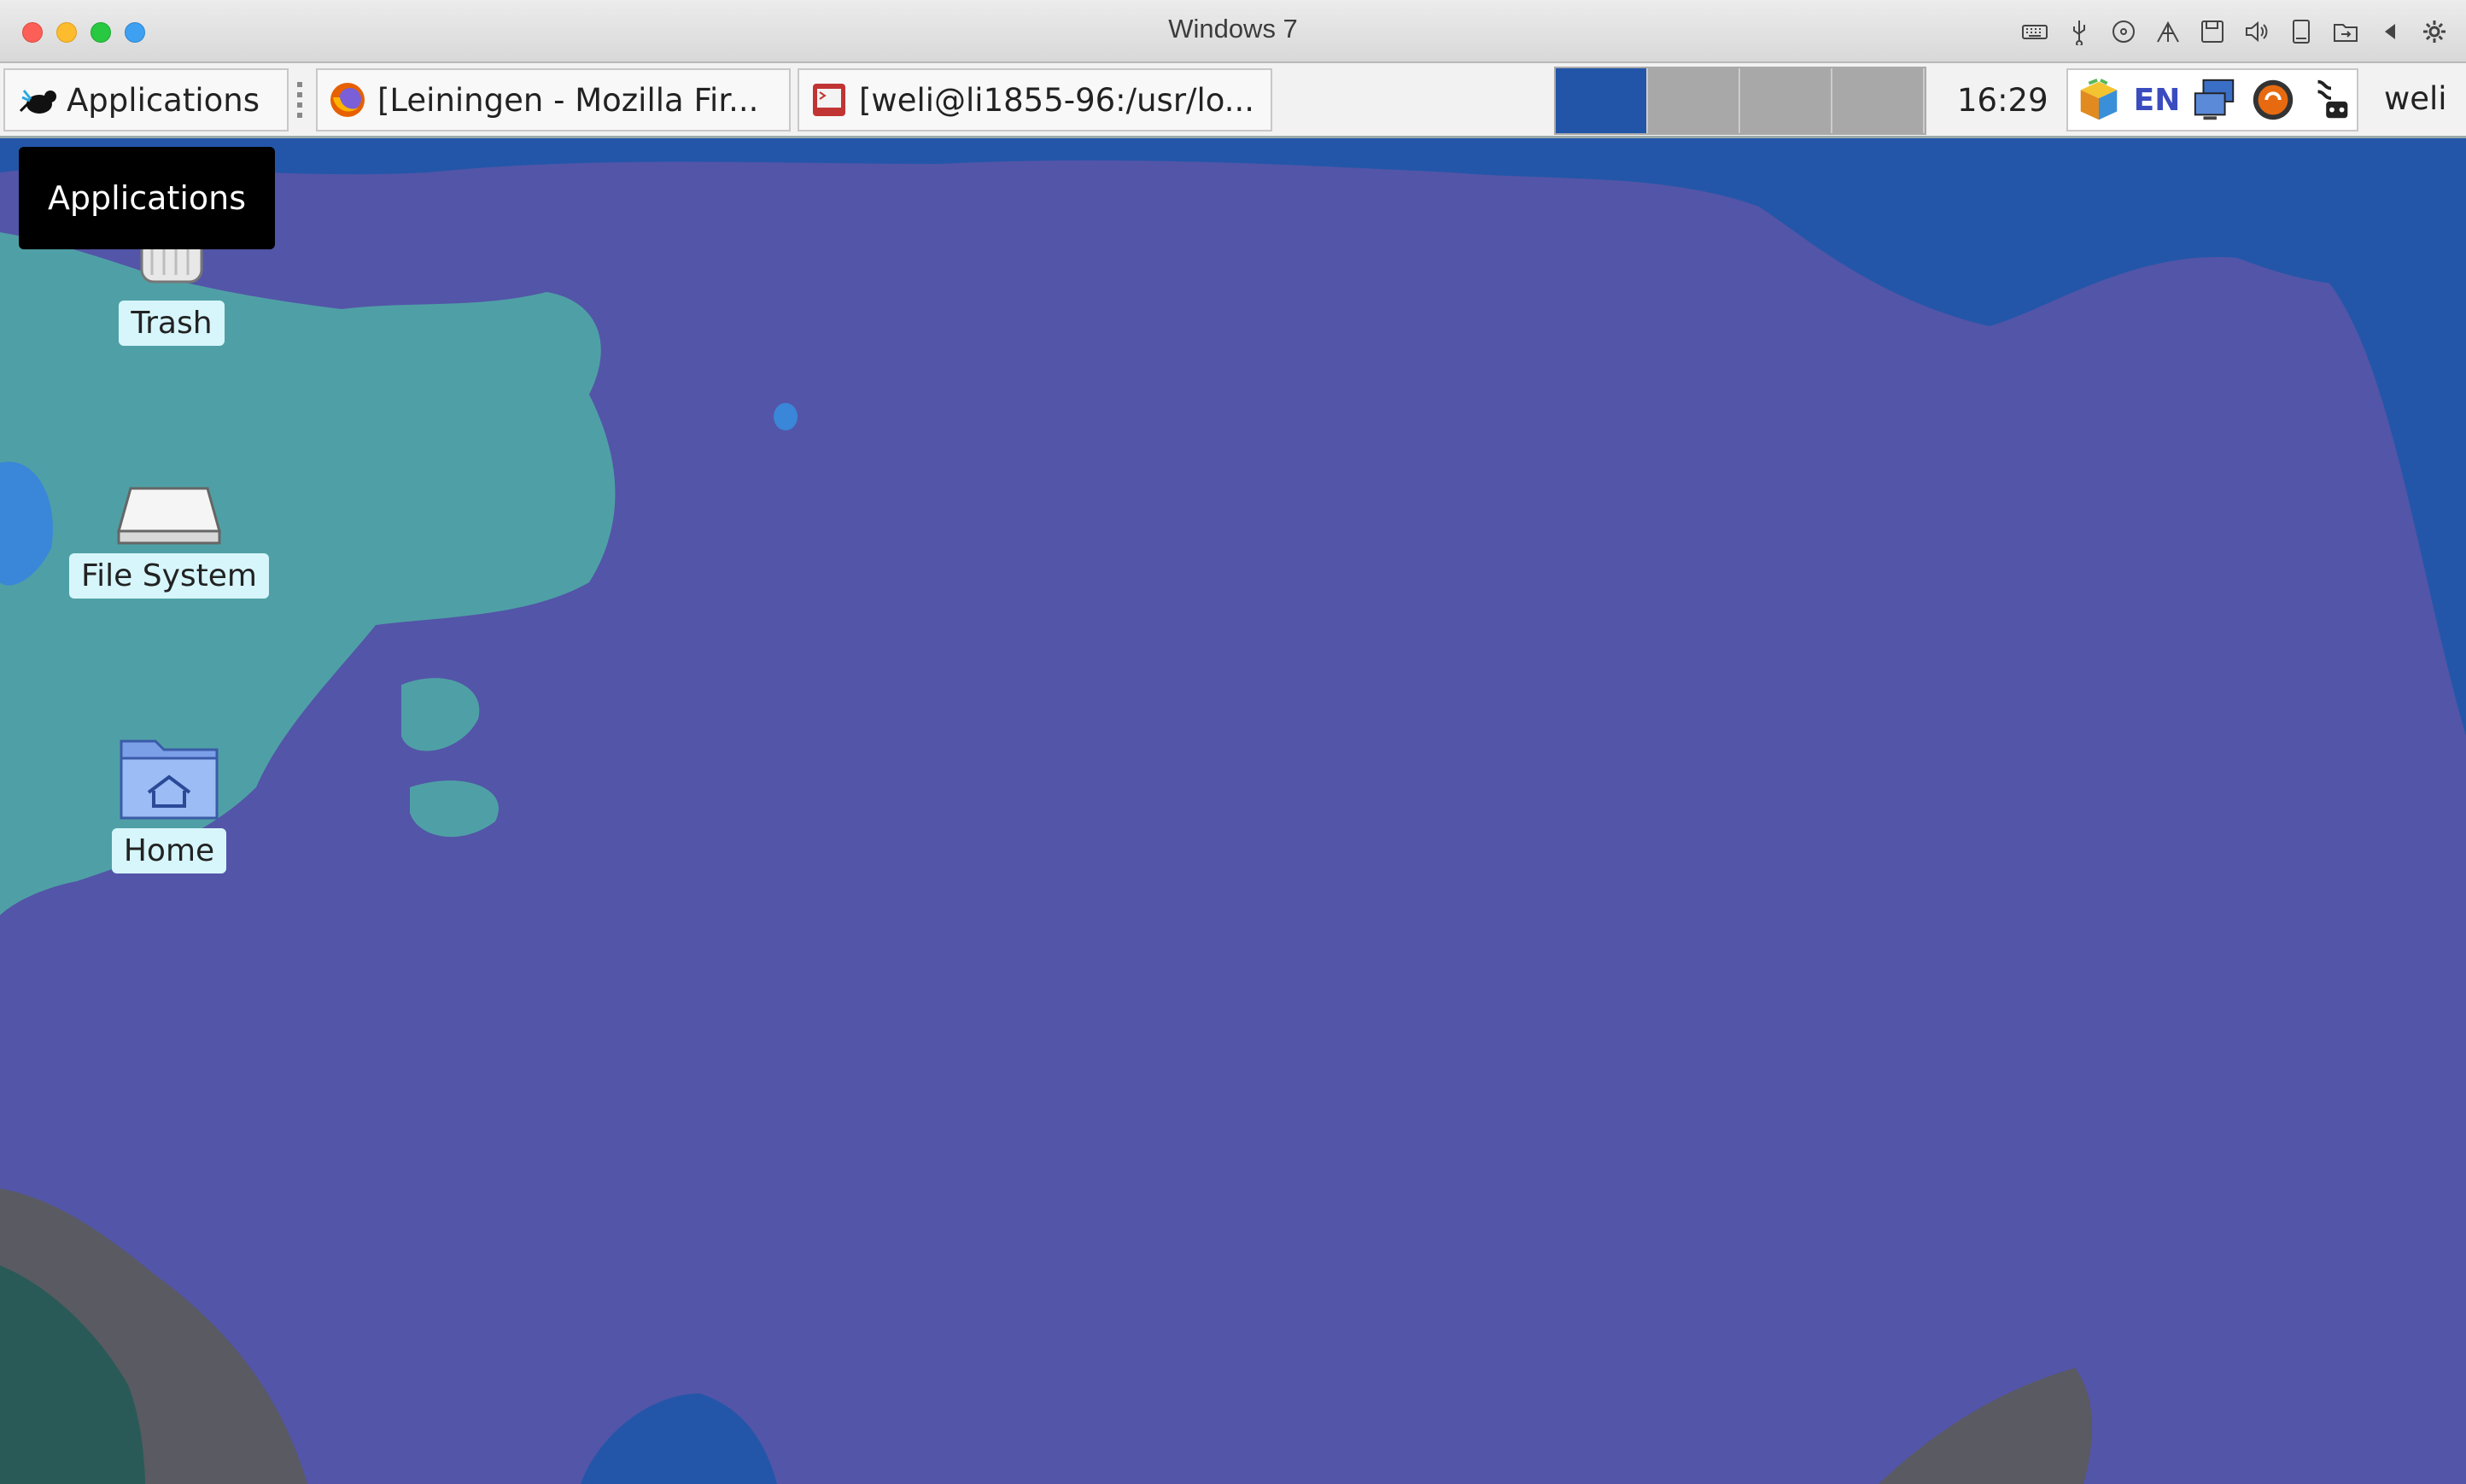 This screenshot has width=2466, height=1484. What do you see at coordinates (347, 100) in the screenshot?
I see `firefox-icon` at bounding box center [347, 100].